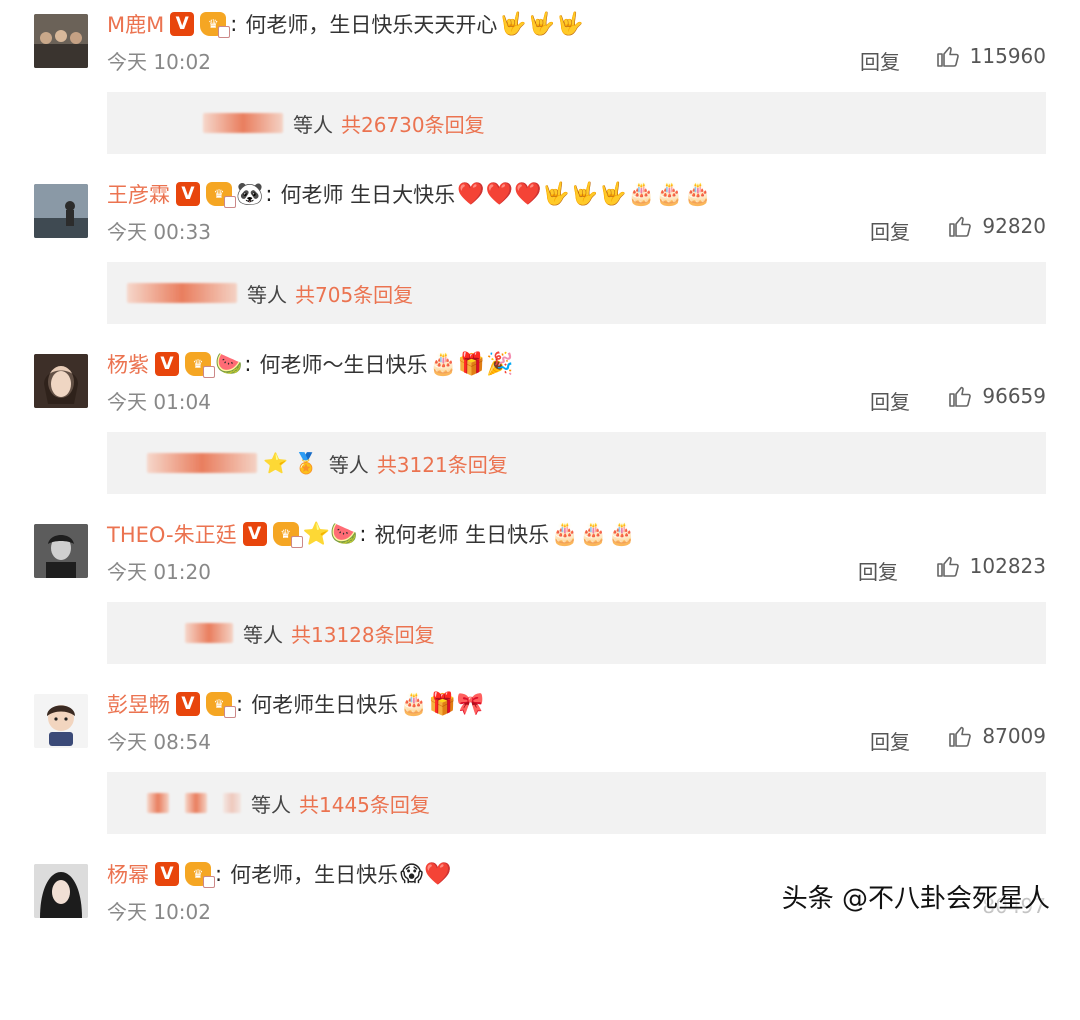 The width and height of the screenshot is (1080, 1020). Describe the element at coordinates (229, 364) in the screenshot. I see `watermelon-badge-icon: 🍉` at that location.